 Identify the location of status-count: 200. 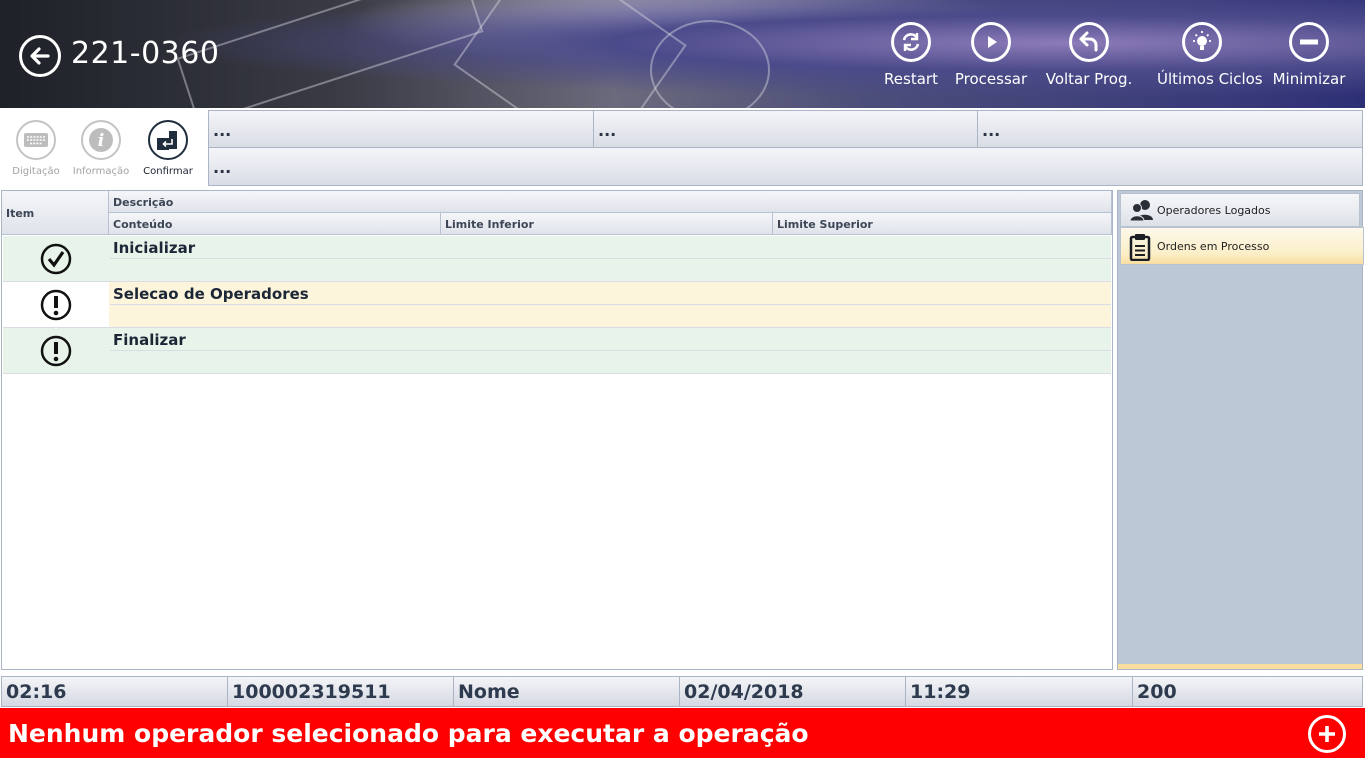
(1157, 692).